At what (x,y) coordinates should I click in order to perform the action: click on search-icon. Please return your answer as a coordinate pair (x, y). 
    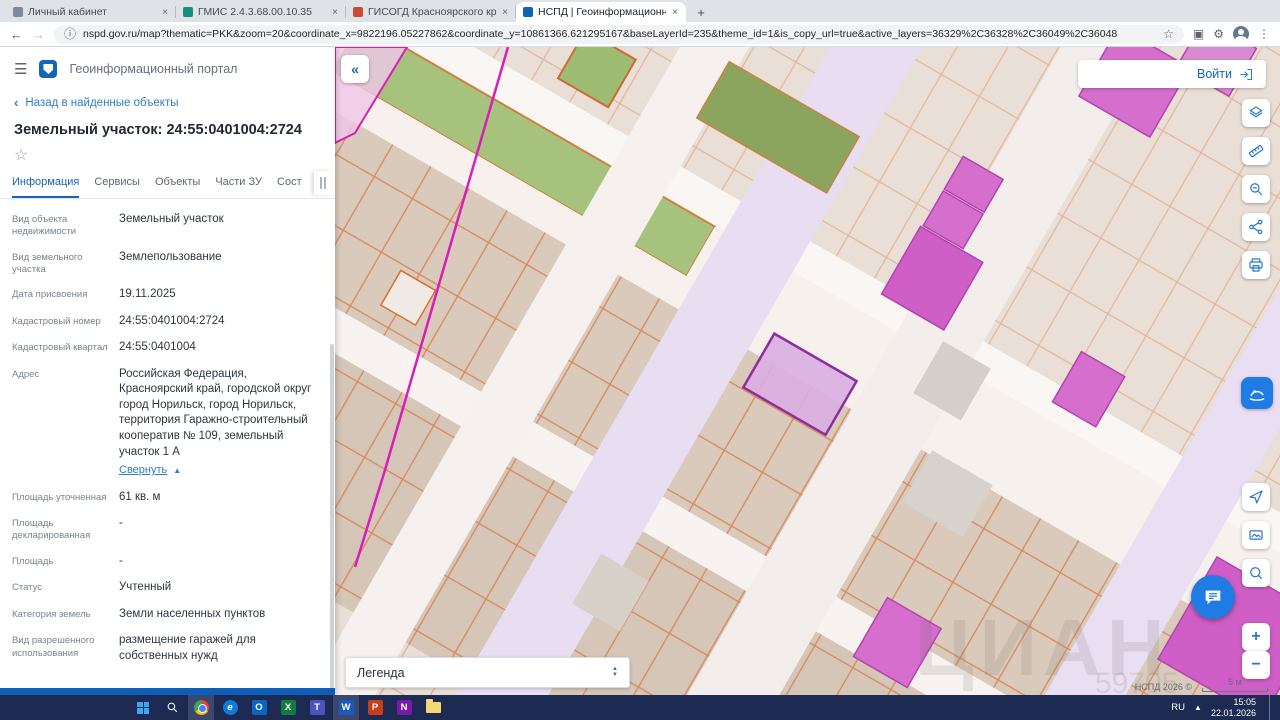
    Looking at the image, I should click on (172, 707).